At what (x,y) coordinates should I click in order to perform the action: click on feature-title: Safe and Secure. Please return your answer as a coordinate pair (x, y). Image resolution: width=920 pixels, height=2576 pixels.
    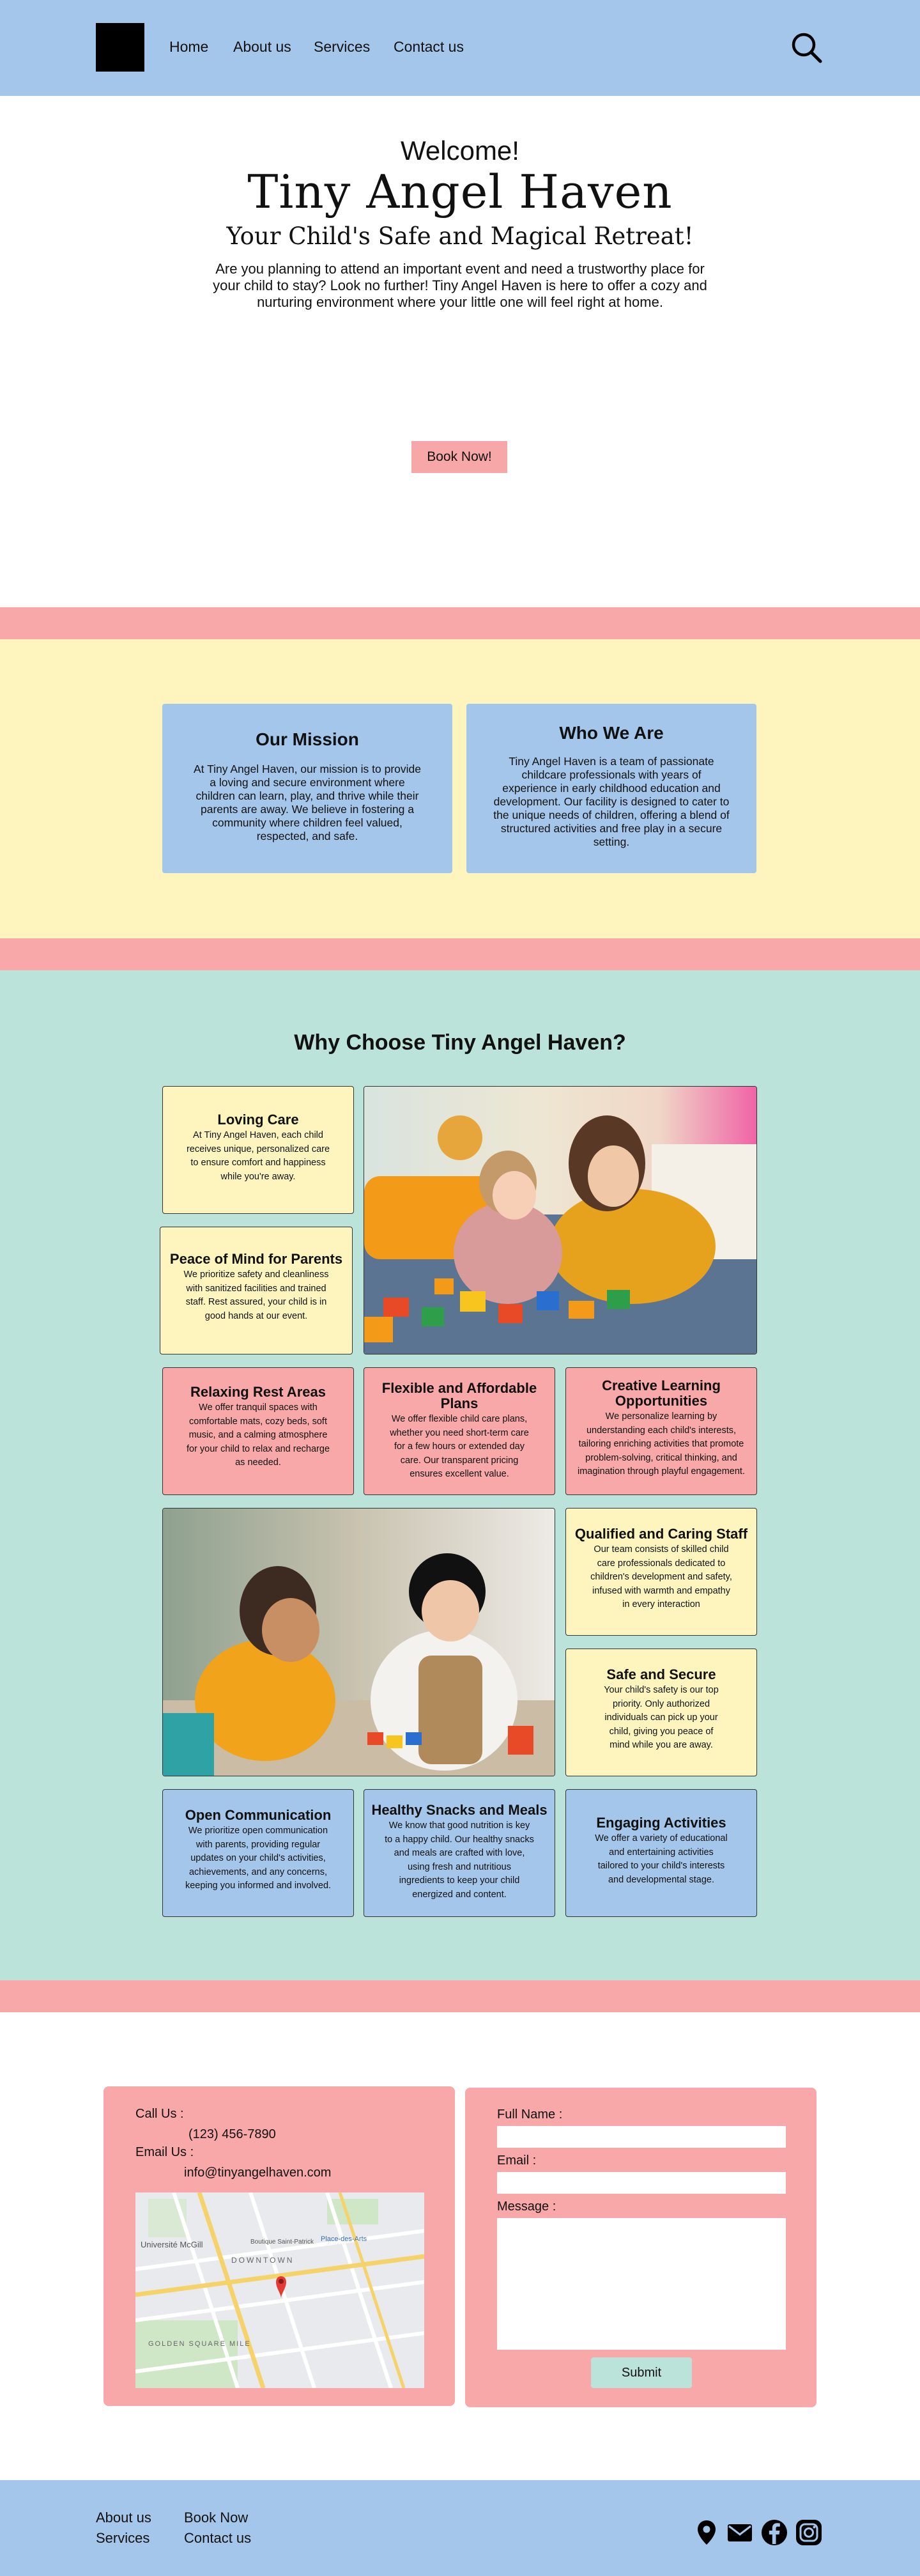
    Looking at the image, I should click on (661, 1674).